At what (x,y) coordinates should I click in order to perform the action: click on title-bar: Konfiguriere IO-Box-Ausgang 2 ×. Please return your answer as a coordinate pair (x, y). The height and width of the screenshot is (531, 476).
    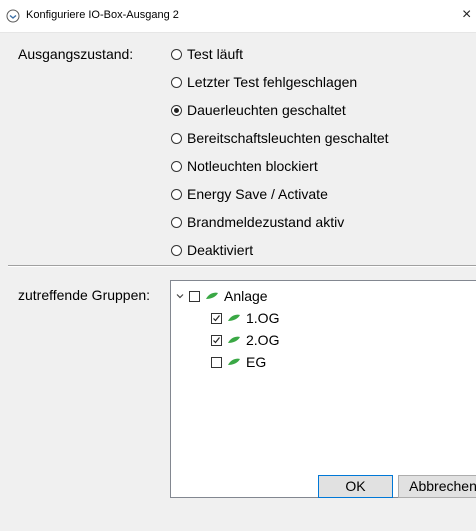
    Looking at the image, I should click on (238, 16).